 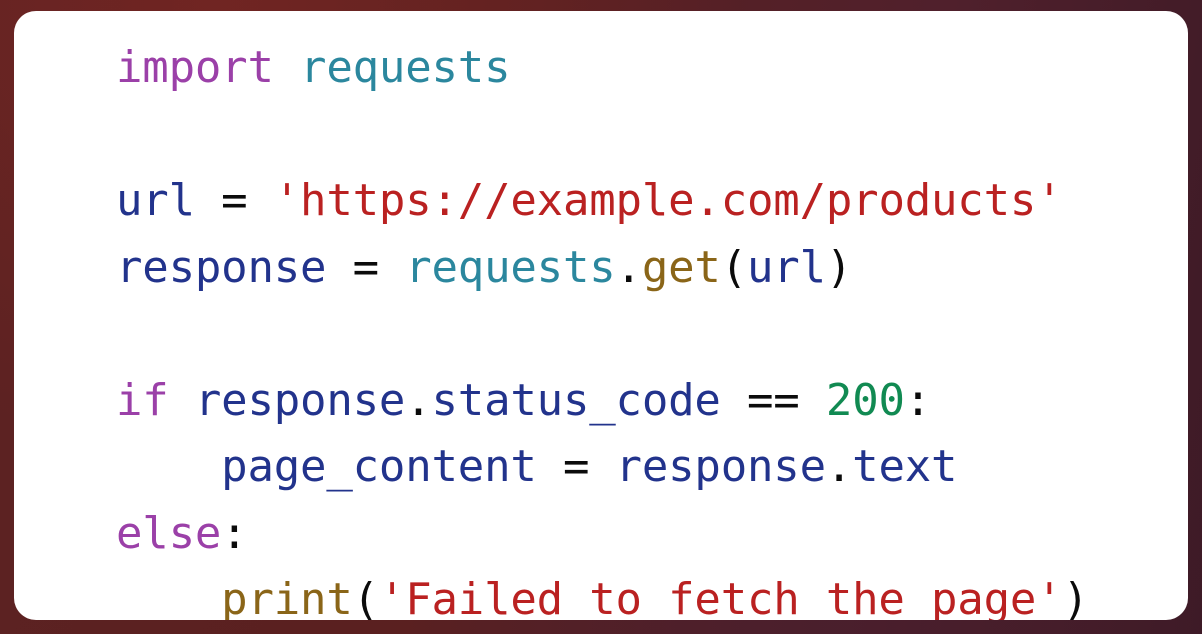 I want to click on code-line-2: url = 'https://example.com/products', so click(x=602, y=201).